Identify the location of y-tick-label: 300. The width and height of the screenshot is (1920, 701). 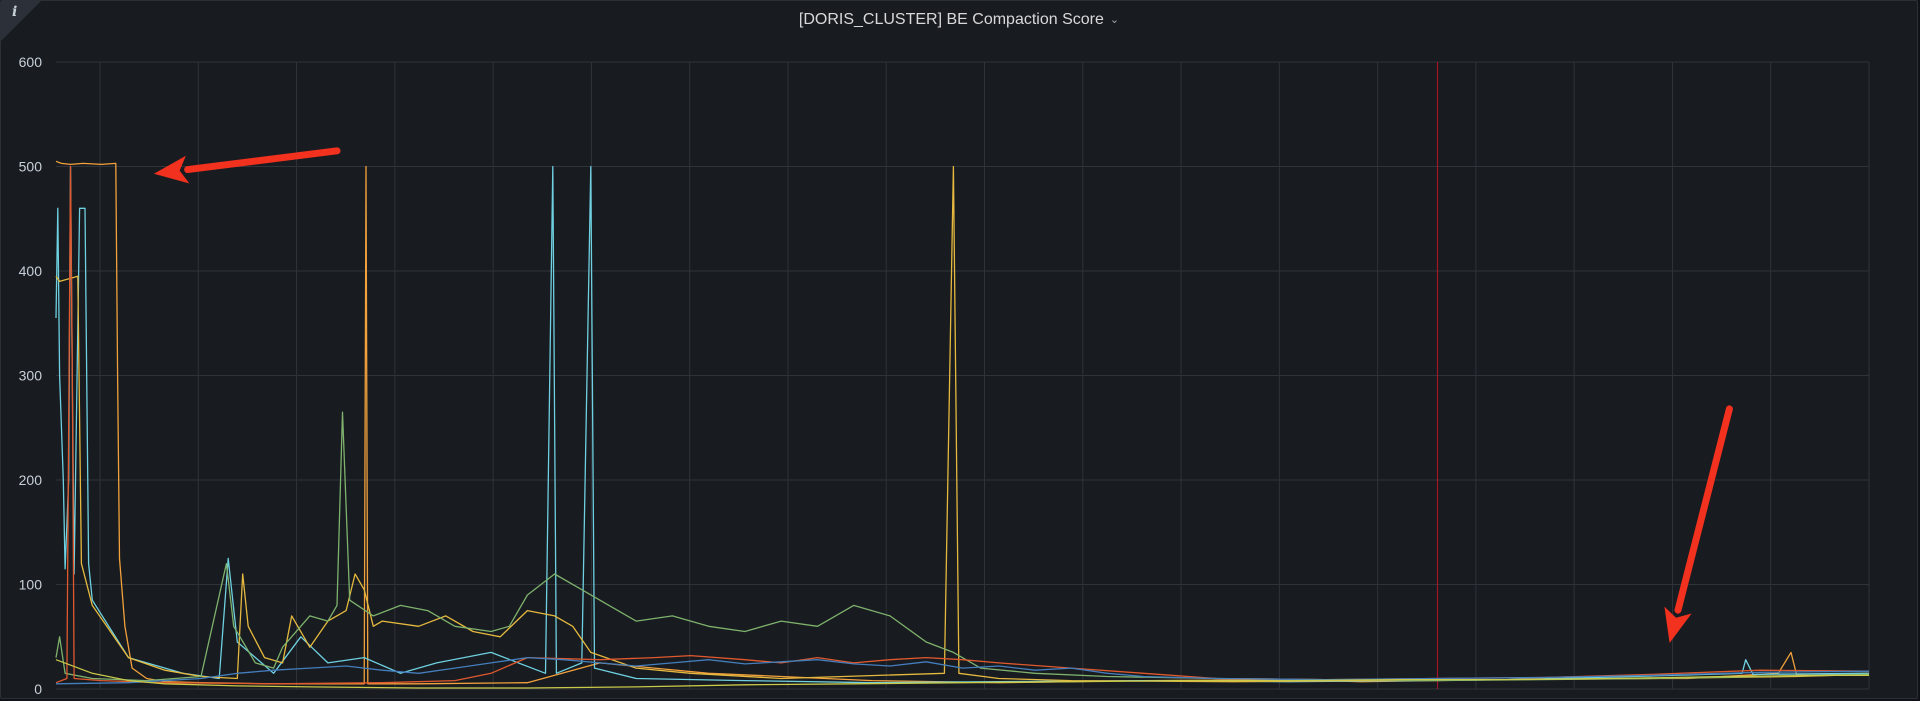
(31, 376).